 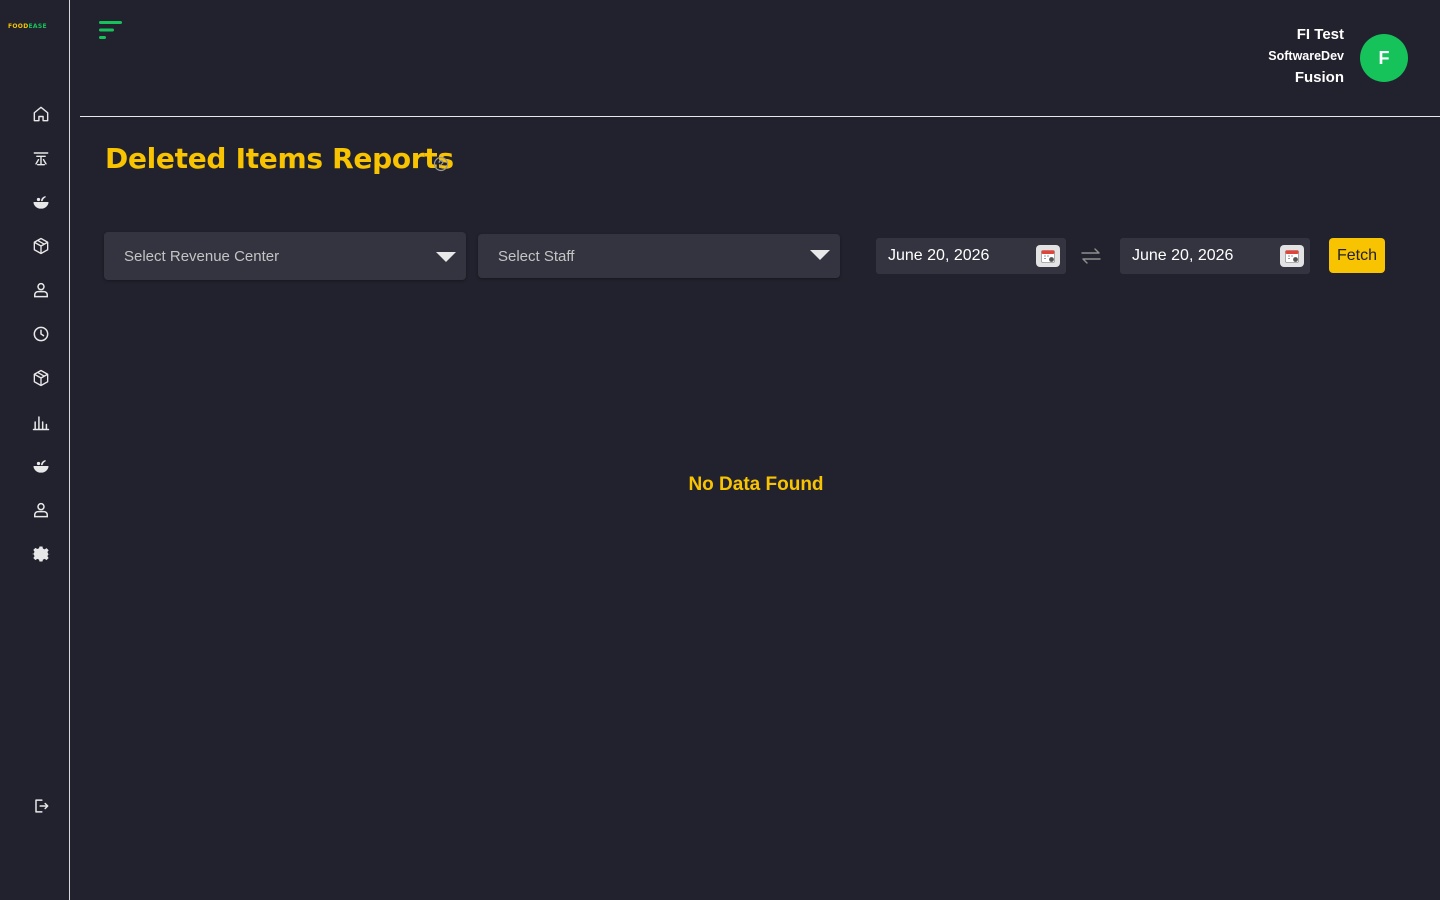 What do you see at coordinates (536, 256) in the screenshot?
I see `staff-placeholder: Select Staff` at bounding box center [536, 256].